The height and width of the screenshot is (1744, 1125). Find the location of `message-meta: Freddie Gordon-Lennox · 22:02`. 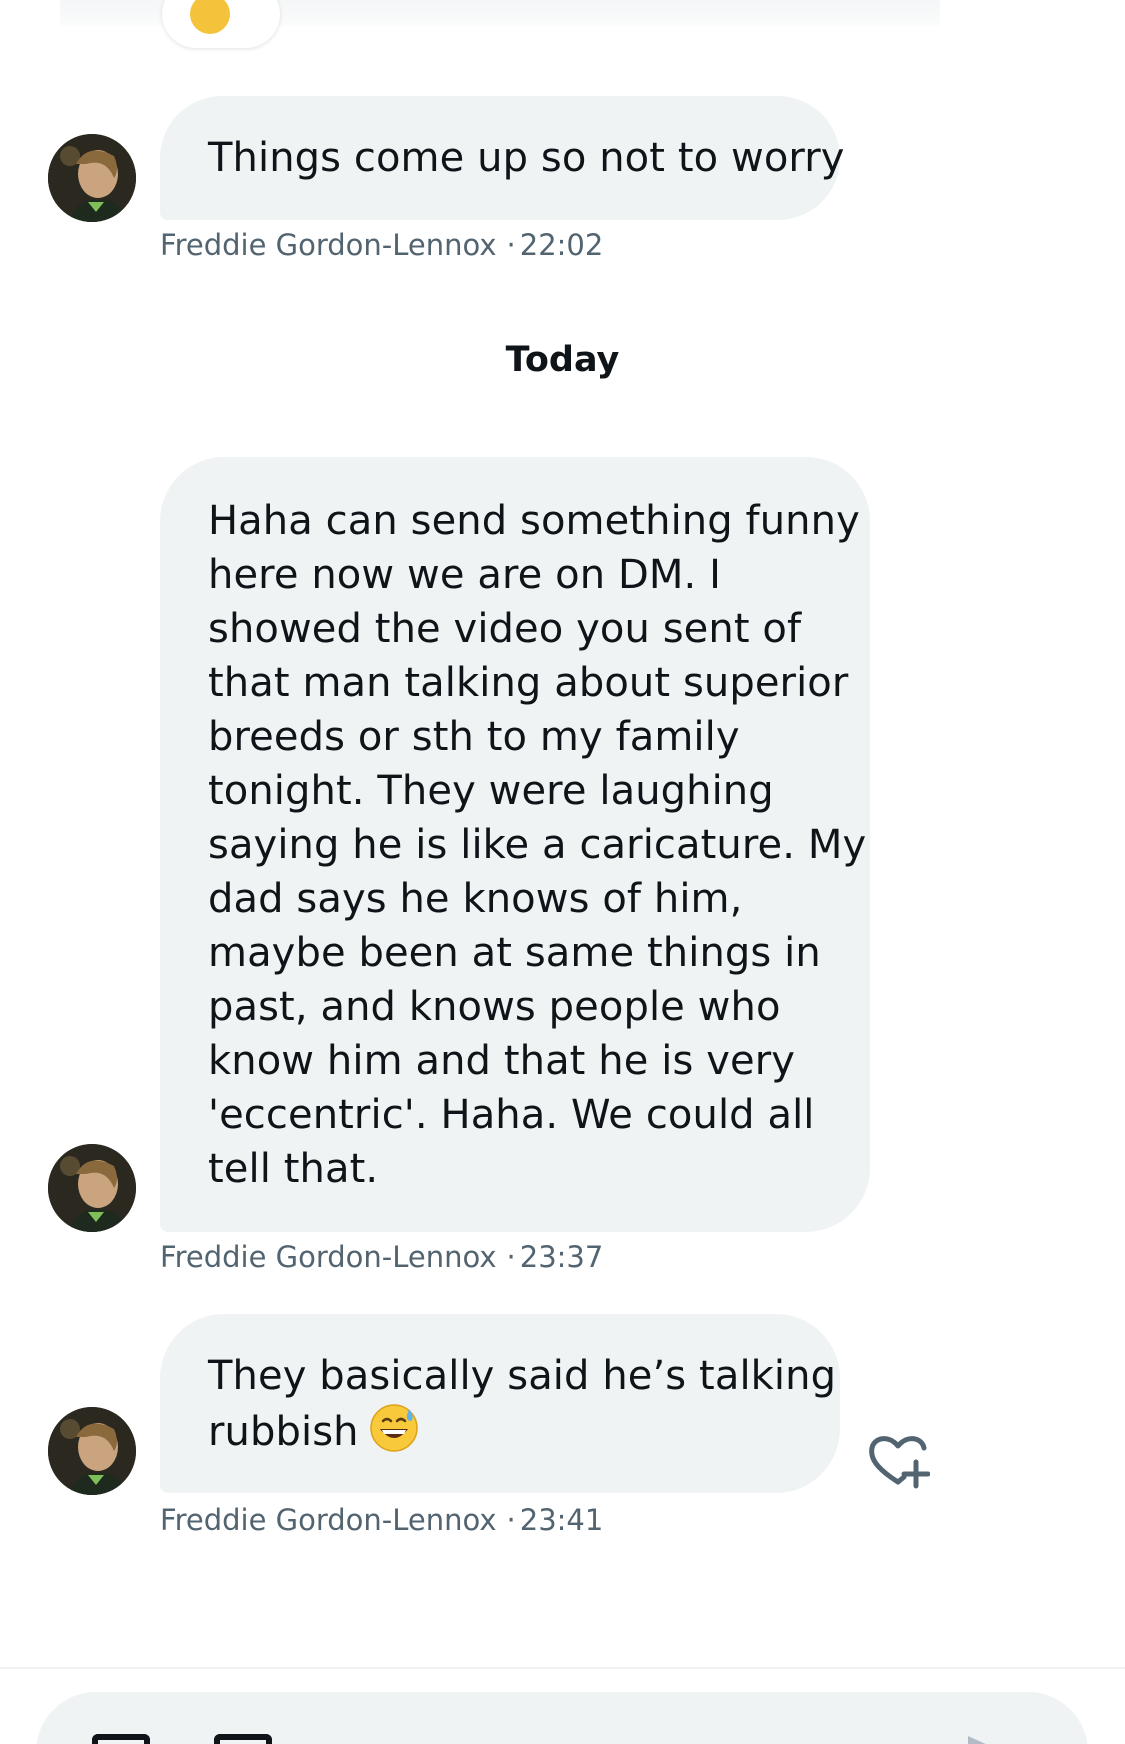

message-meta: Freddie Gordon-Lennox · 22:02 is located at coordinates (381, 245).